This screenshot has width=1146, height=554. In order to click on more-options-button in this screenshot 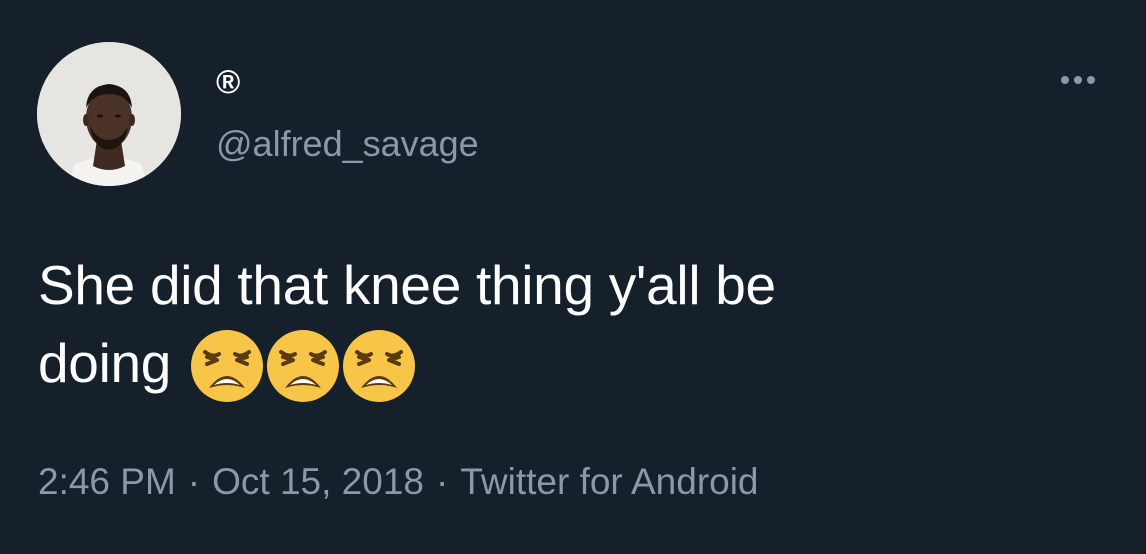, I will do `click(1078, 80)`.